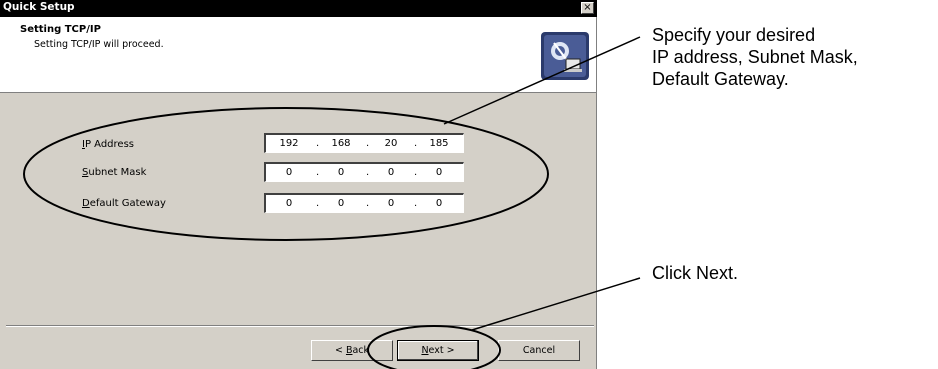 The width and height of the screenshot is (938, 369). What do you see at coordinates (695, 273) in the screenshot?
I see `callout-click-next: Click Next.` at bounding box center [695, 273].